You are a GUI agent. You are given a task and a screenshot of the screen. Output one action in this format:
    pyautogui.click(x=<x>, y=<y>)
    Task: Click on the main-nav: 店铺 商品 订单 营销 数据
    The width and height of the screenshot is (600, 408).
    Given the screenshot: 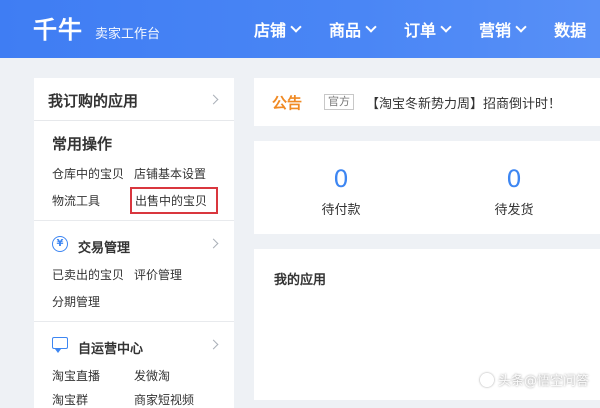 What is the action you would take?
    pyautogui.click(x=427, y=29)
    